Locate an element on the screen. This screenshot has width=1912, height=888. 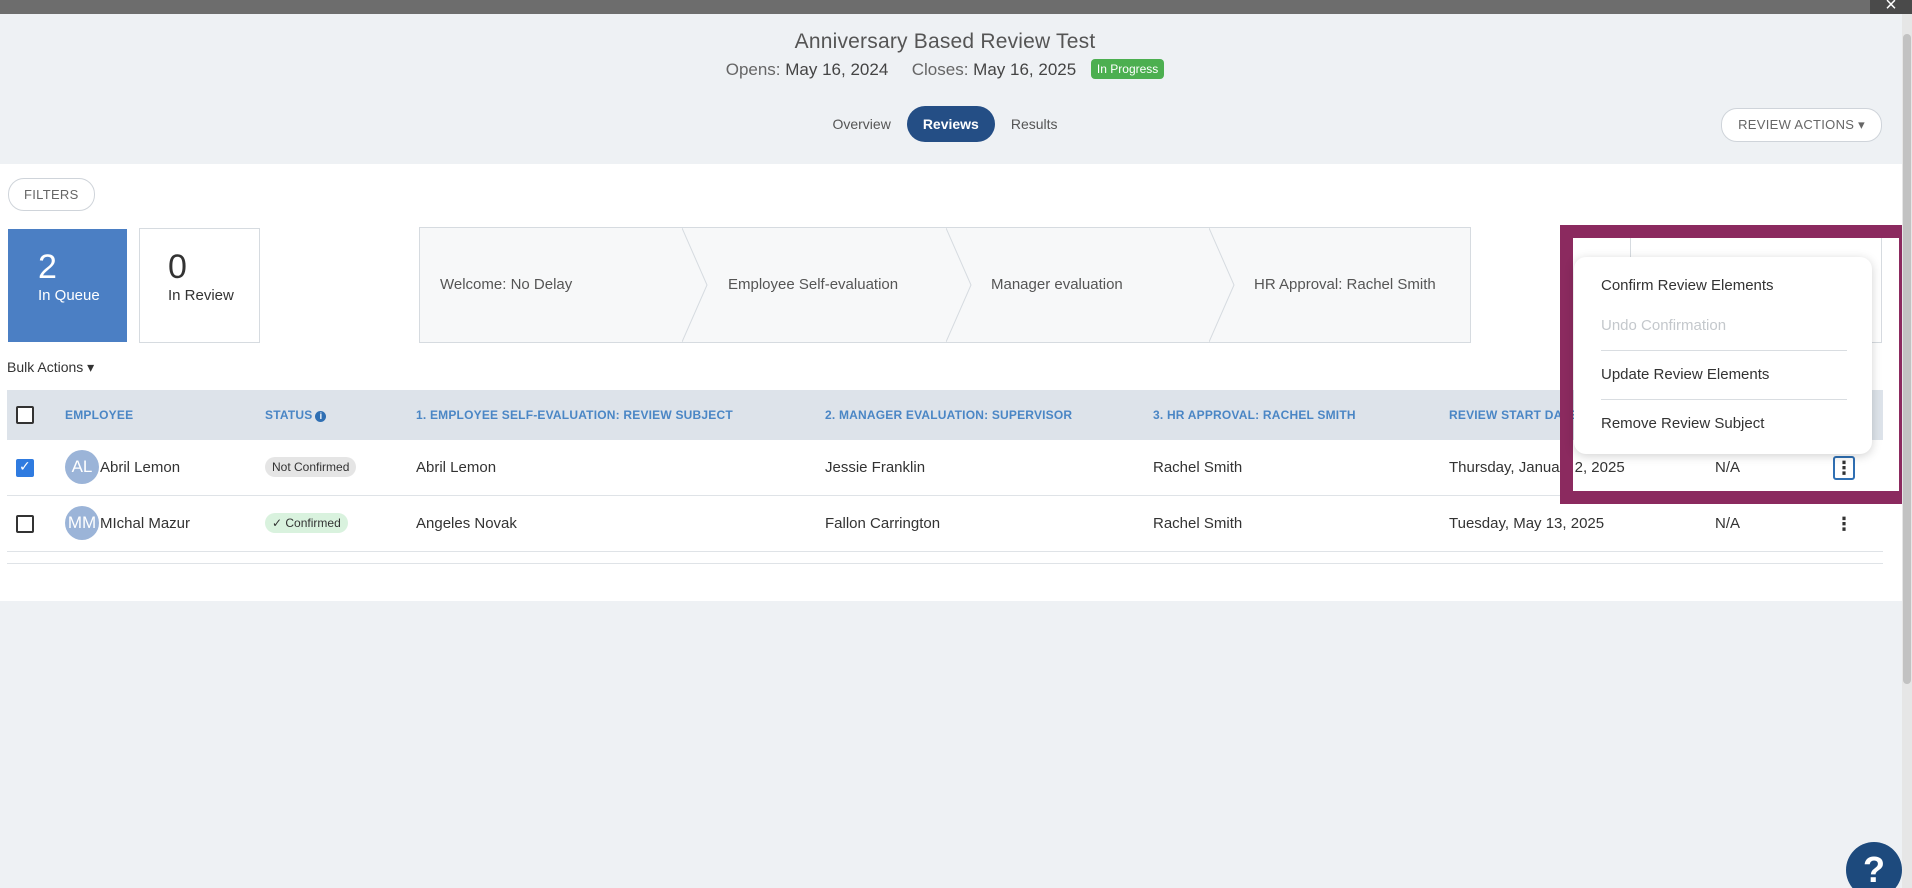
closes-value: May 16, 2025 is located at coordinates (1025, 69).